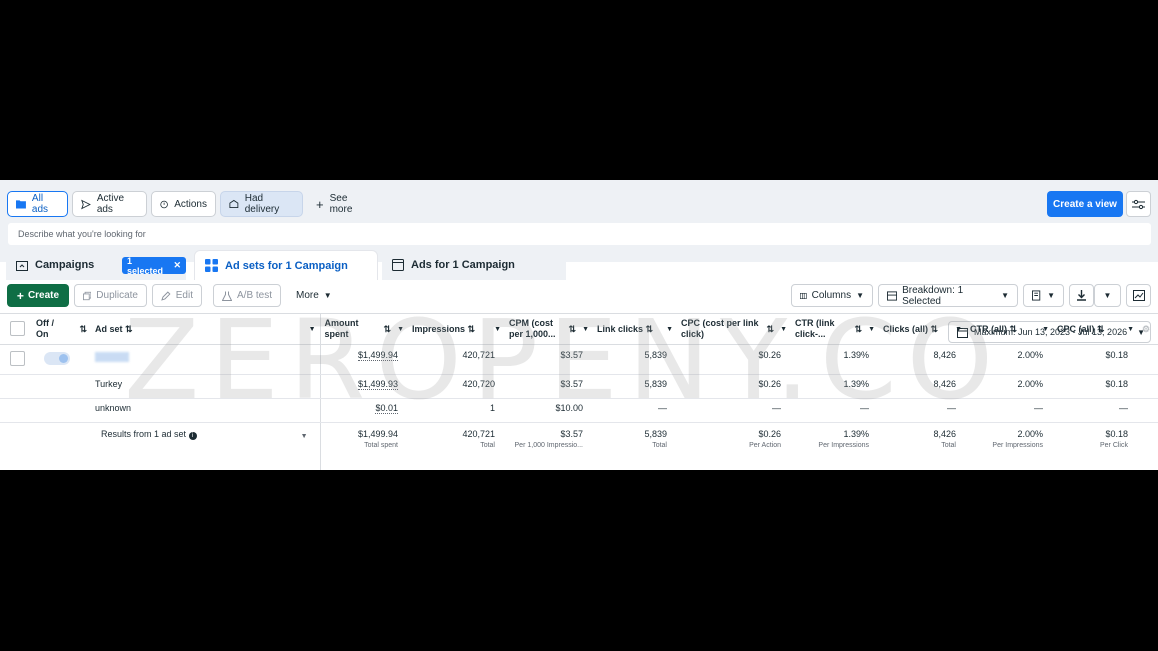  What do you see at coordinates (57, 358) in the screenshot?
I see `delivery-toggle` at bounding box center [57, 358].